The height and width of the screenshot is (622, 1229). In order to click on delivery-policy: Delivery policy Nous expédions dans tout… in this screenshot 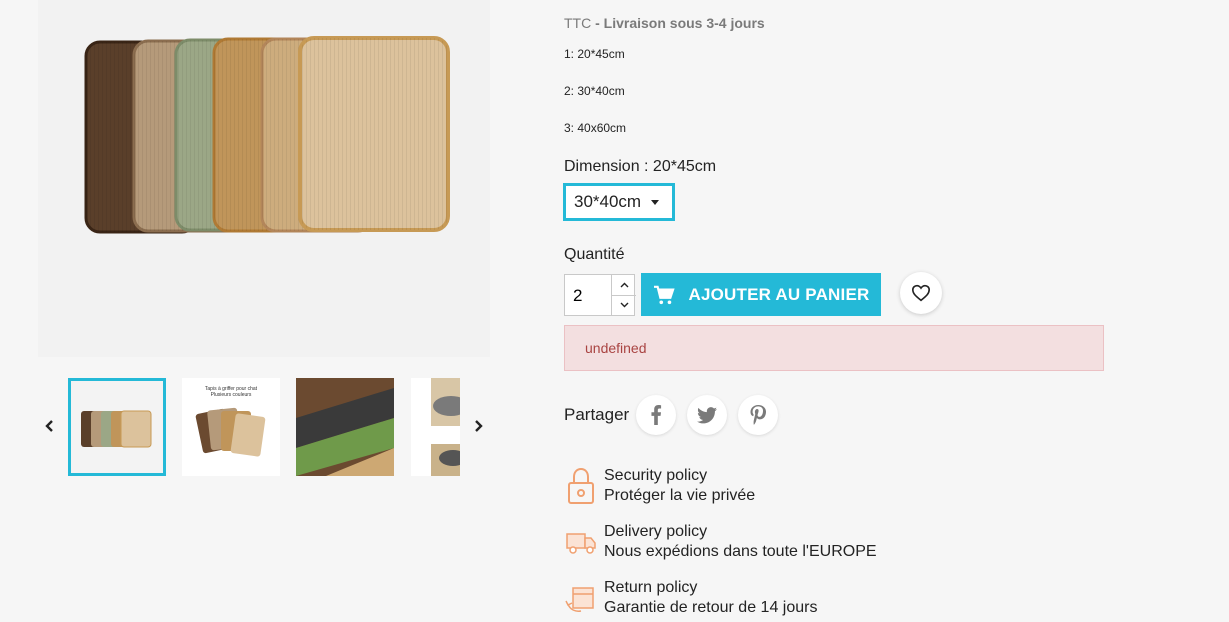, I will do `click(720, 542)`.